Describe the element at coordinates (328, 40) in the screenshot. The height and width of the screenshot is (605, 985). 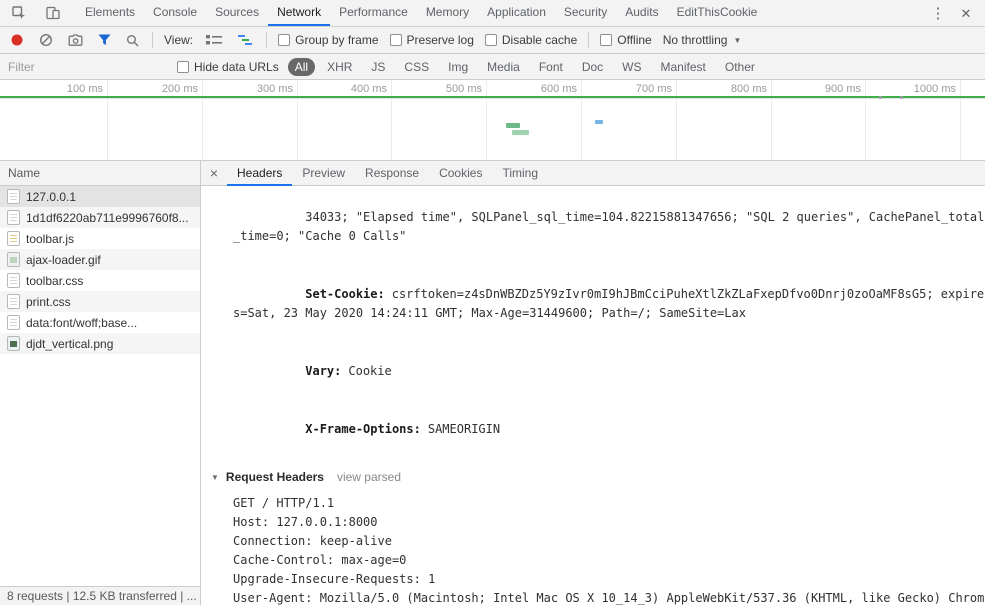
I see `group-by-frame-checkbox: Group by frame` at that location.